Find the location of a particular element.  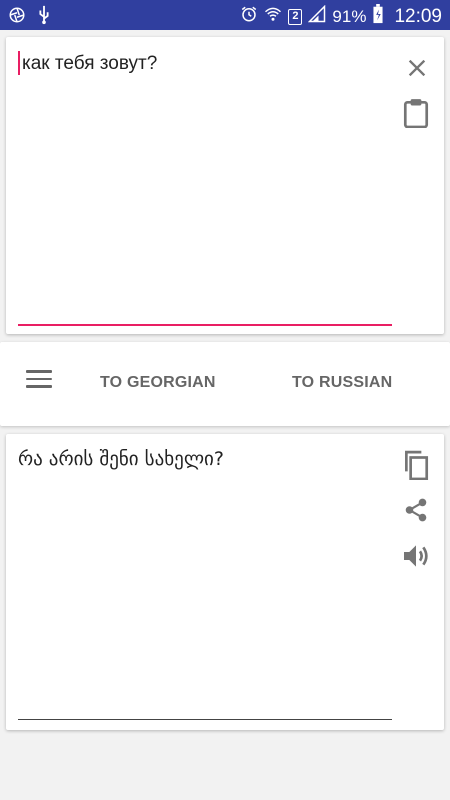

input-underline is located at coordinates (205, 325).